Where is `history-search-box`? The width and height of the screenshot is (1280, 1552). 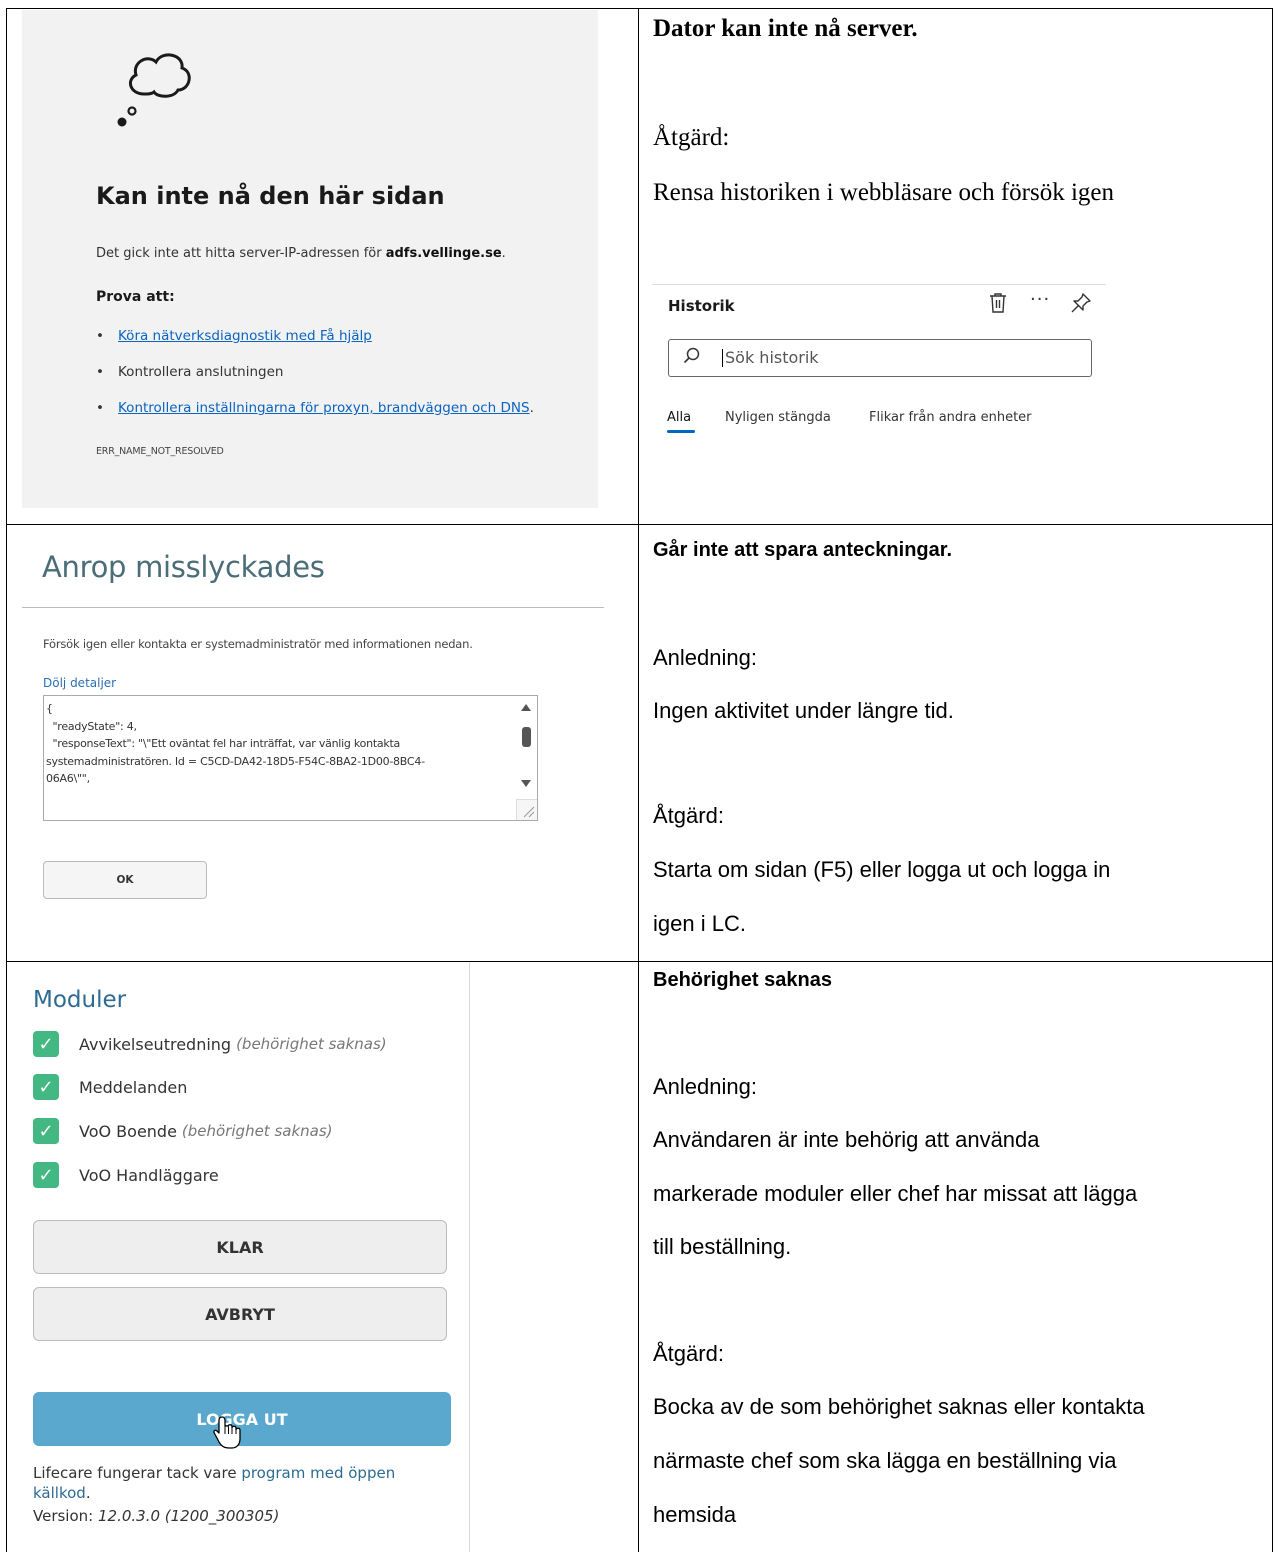 history-search-box is located at coordinates (880, 358).